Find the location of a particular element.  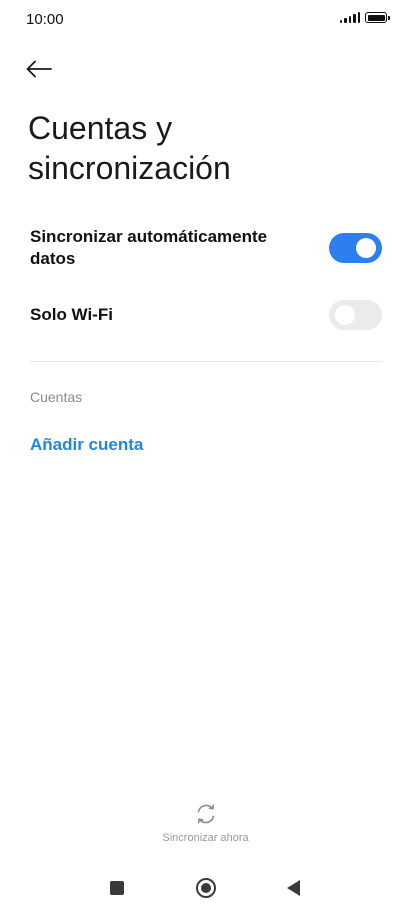

recents-button is located at coordinates (117, 888).